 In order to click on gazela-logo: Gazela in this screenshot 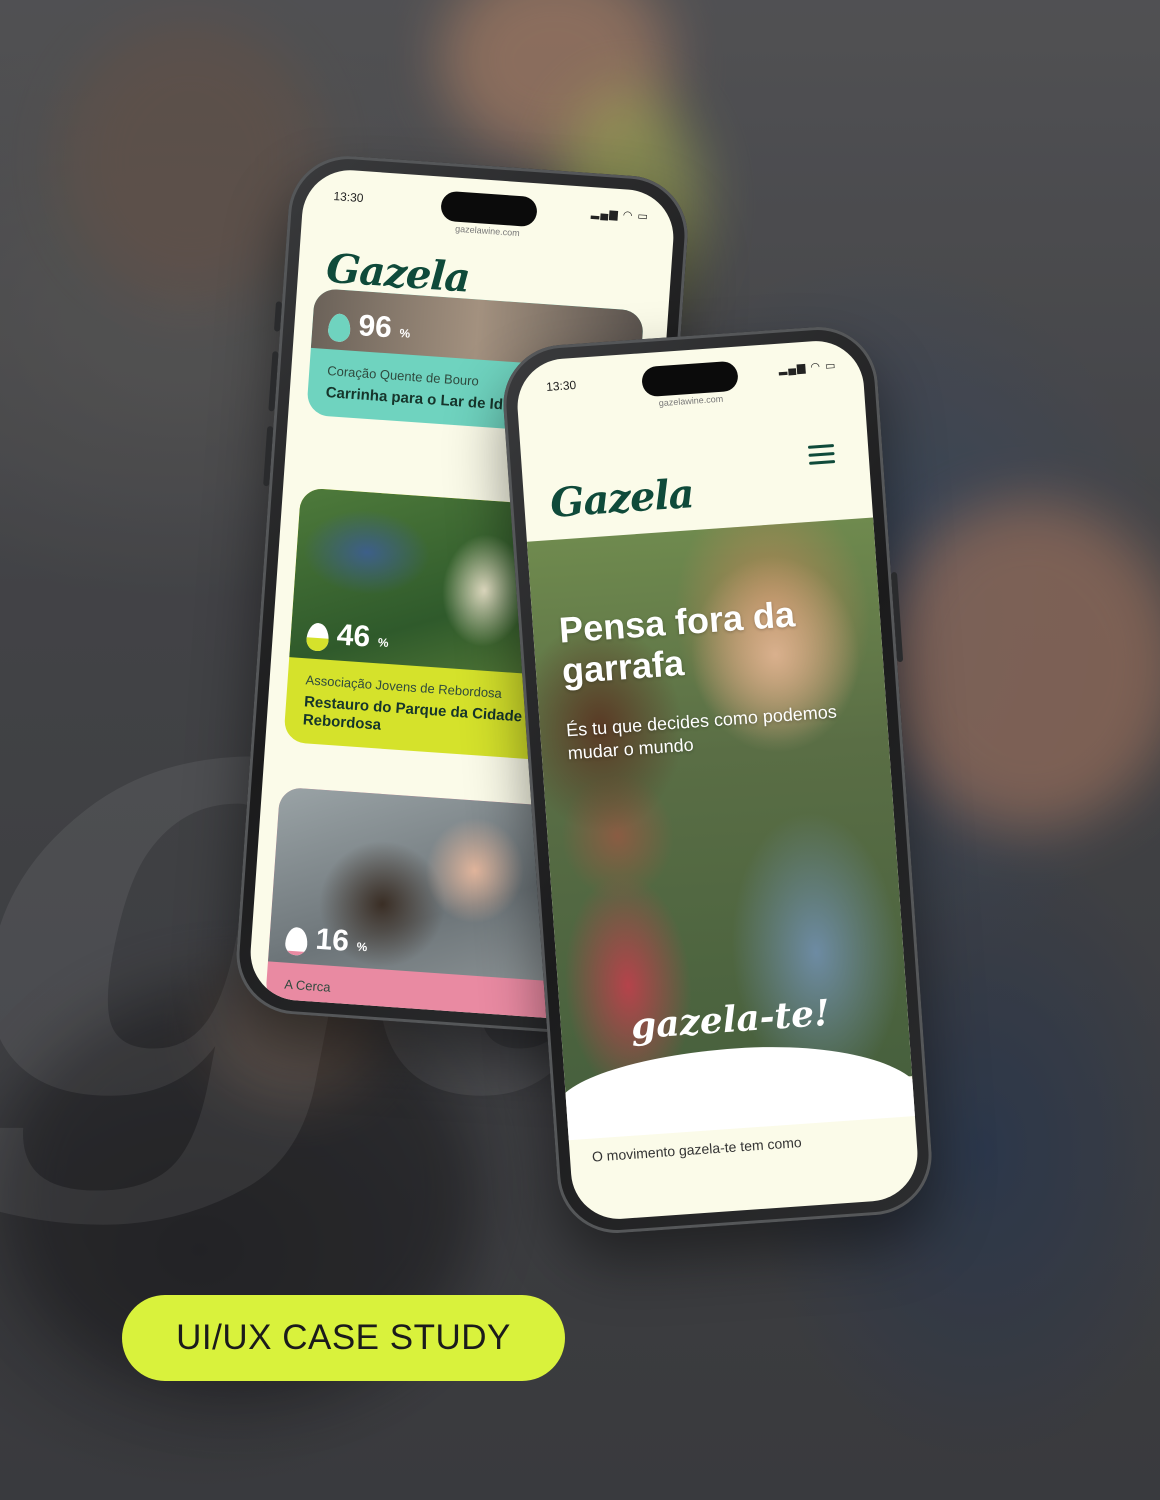, I will do `click(622, 498)`.